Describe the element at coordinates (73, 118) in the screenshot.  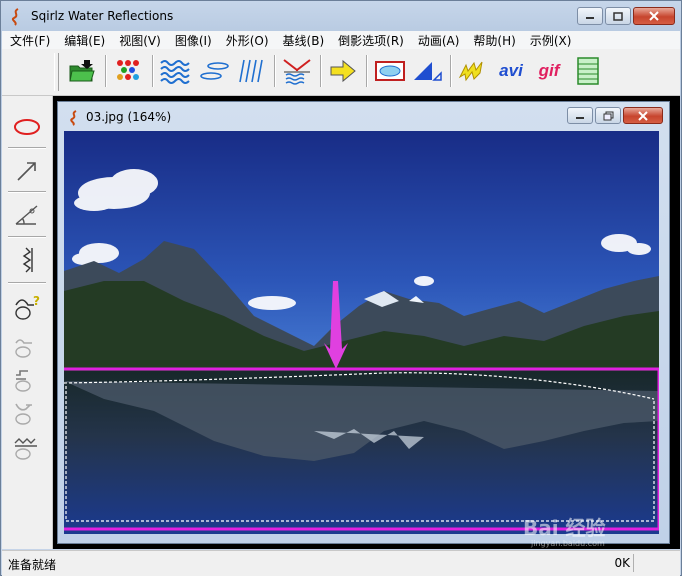
I see `document-logo-icon` at that location.